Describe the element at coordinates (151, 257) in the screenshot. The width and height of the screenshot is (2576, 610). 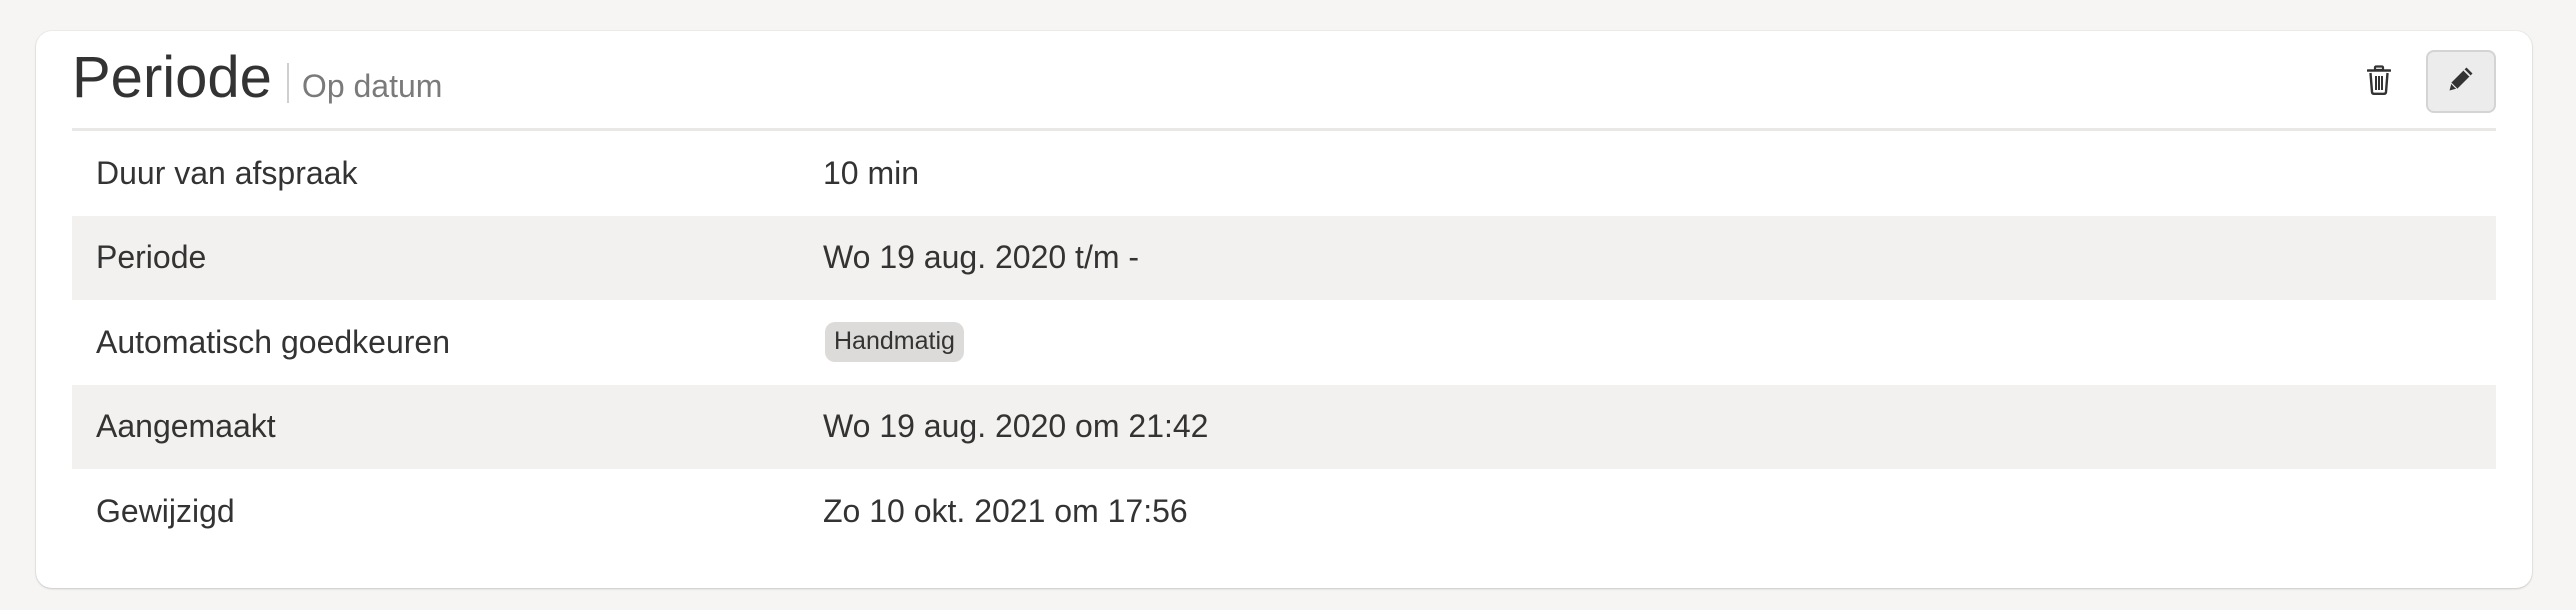
I see `row-label: Periode` at that location.